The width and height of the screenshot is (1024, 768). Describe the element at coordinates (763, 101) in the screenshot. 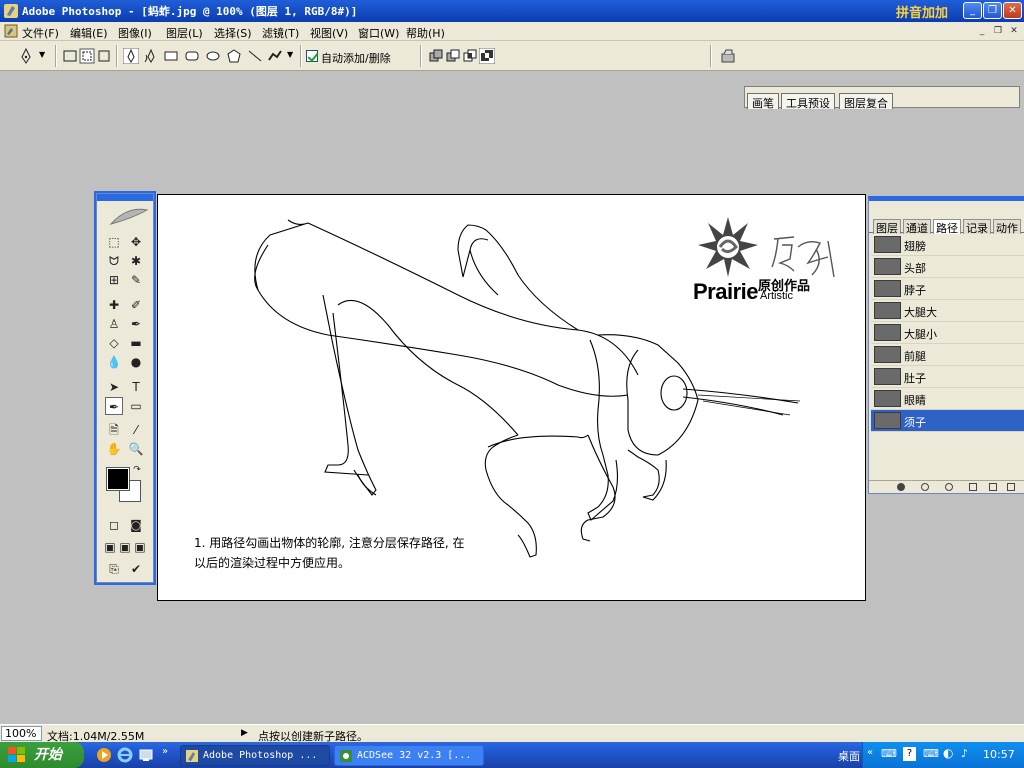

I see `well-tab-brushes: 画笔` at that location.